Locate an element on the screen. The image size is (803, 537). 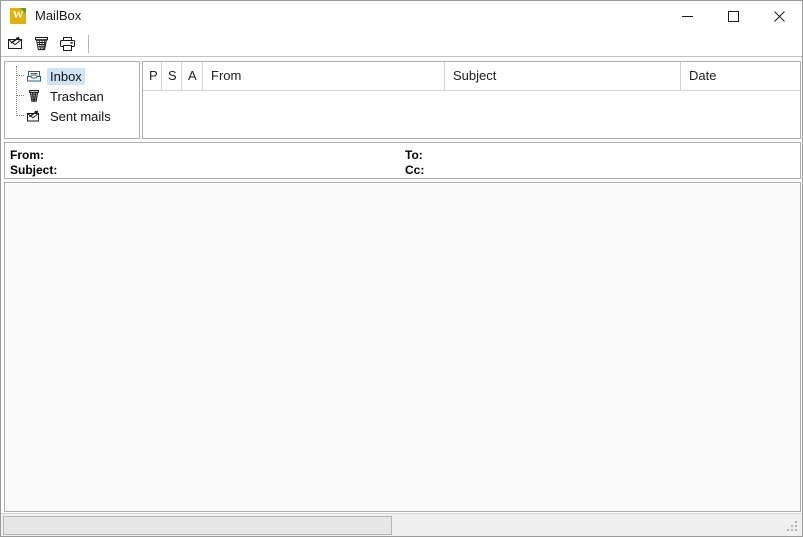
app-icon-corner is located at coordinates (23, 11).